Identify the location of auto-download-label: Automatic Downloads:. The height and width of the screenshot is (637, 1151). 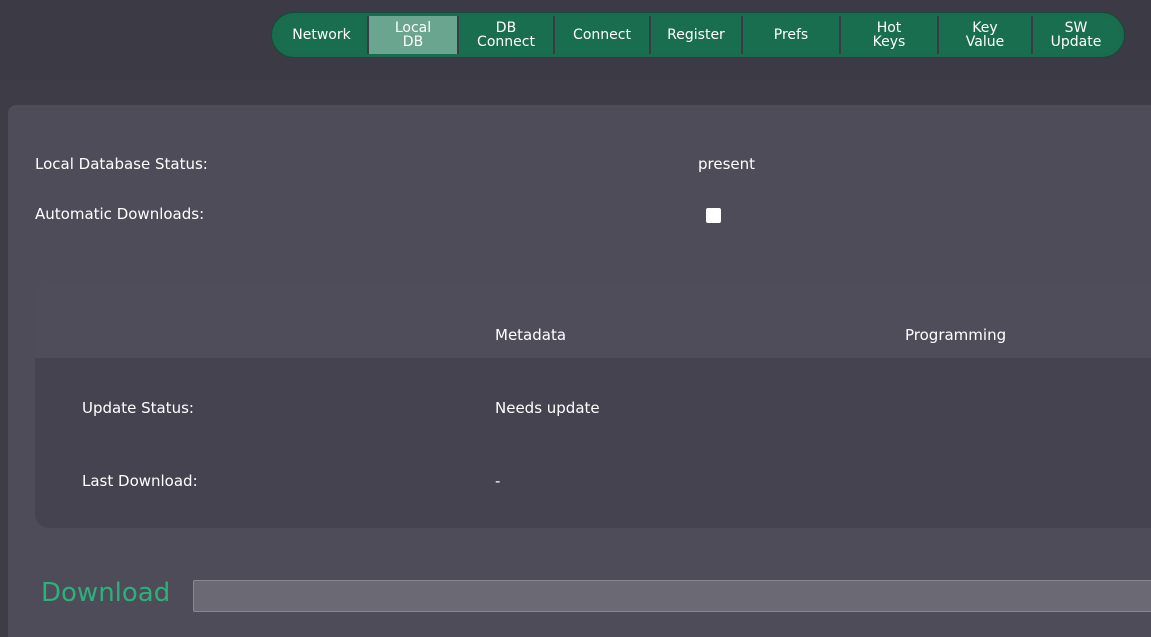
(120, 214).